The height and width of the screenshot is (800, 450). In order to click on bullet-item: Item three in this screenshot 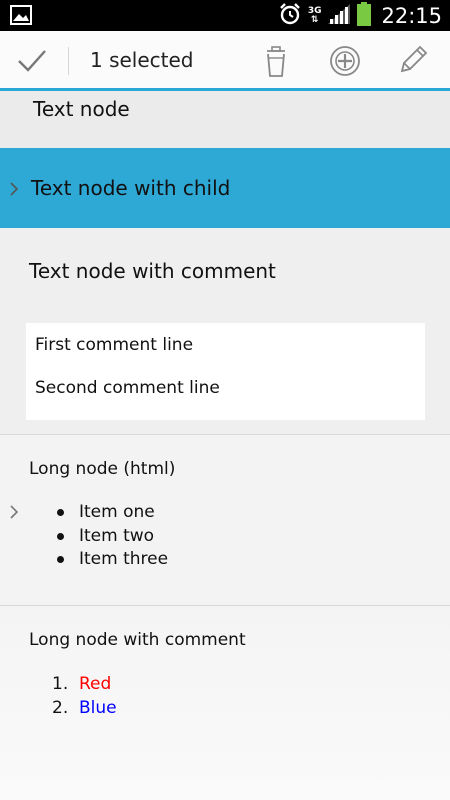, I will do `click(112, 560)`.